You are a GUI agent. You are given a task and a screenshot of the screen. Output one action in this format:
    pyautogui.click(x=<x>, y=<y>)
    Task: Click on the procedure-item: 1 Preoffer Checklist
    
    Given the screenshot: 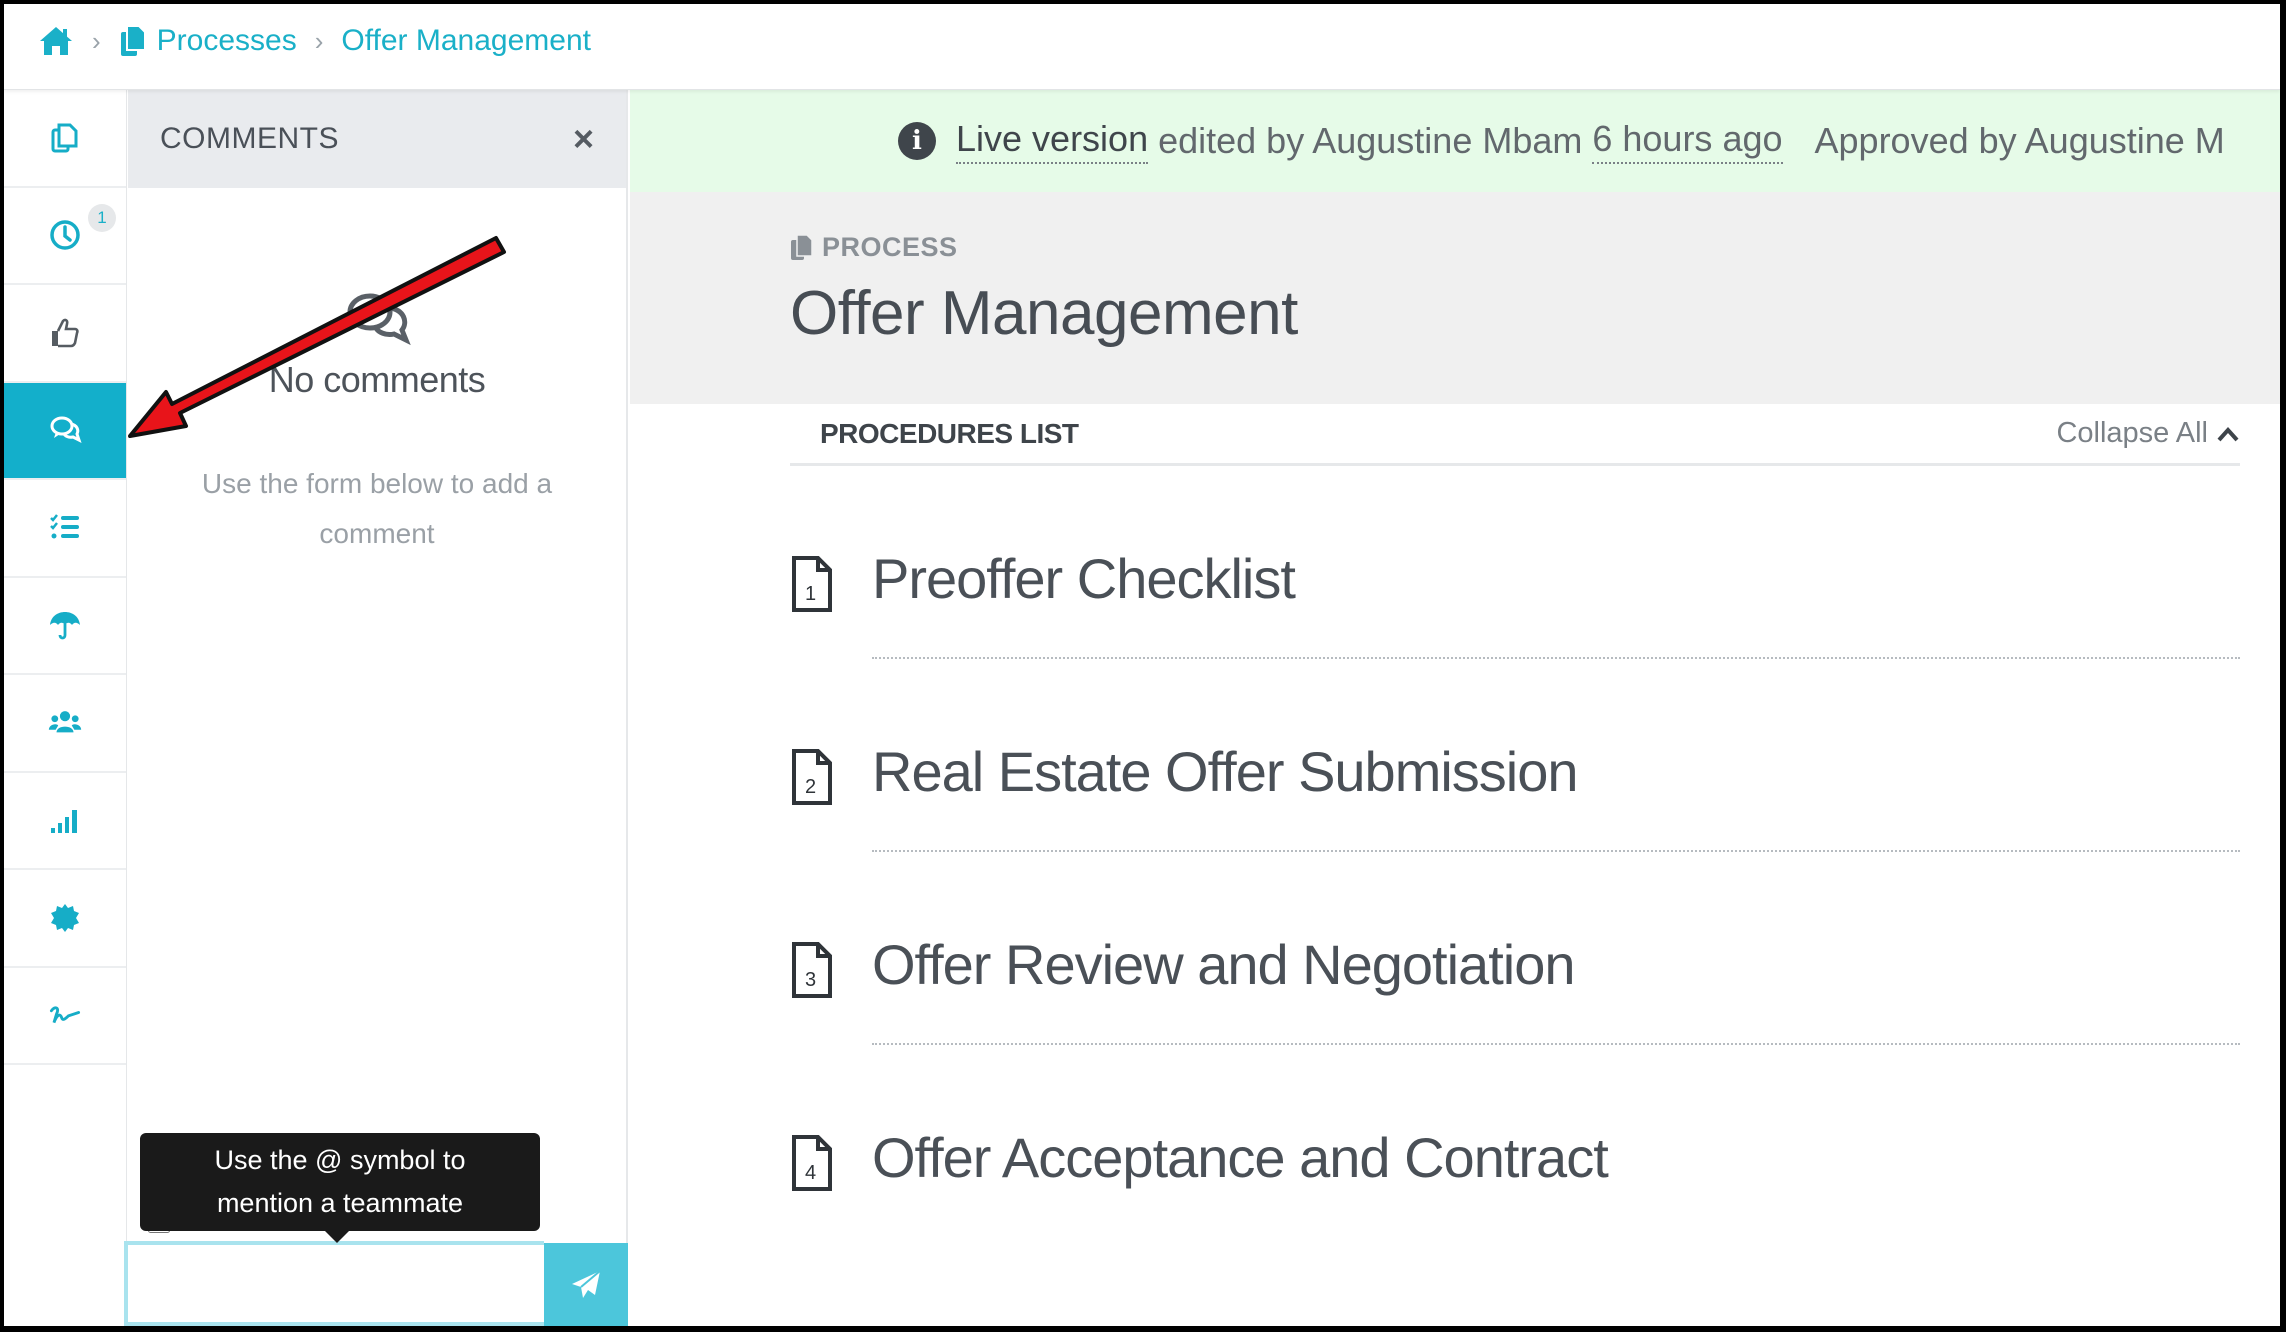 What is the action you would take?
    pyautogui.click(x=1515, y=562)
    